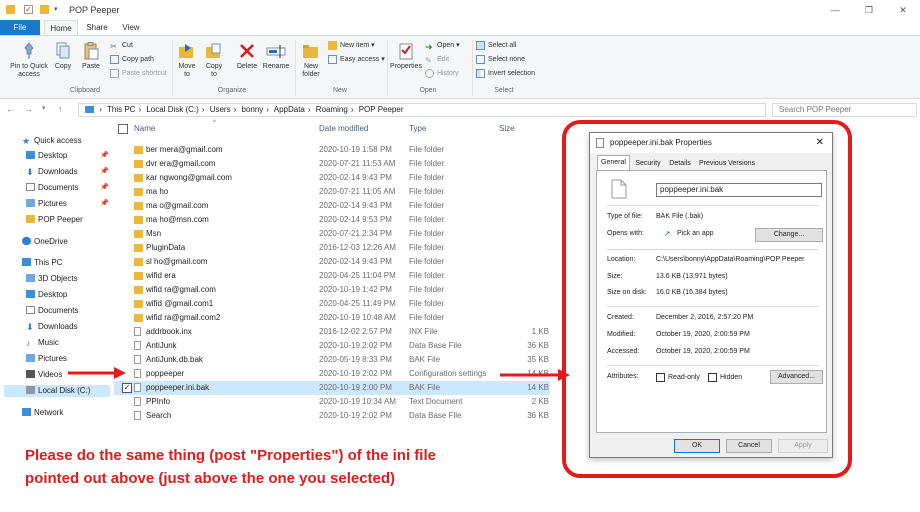 The height and width of the screenshot is (512, 920). What do you see at coordinates (332, 234) in the screenshot?
I see `table-row: Msn 2020-07-21 2:34 PM File folder` at bounding box center [332, 234].